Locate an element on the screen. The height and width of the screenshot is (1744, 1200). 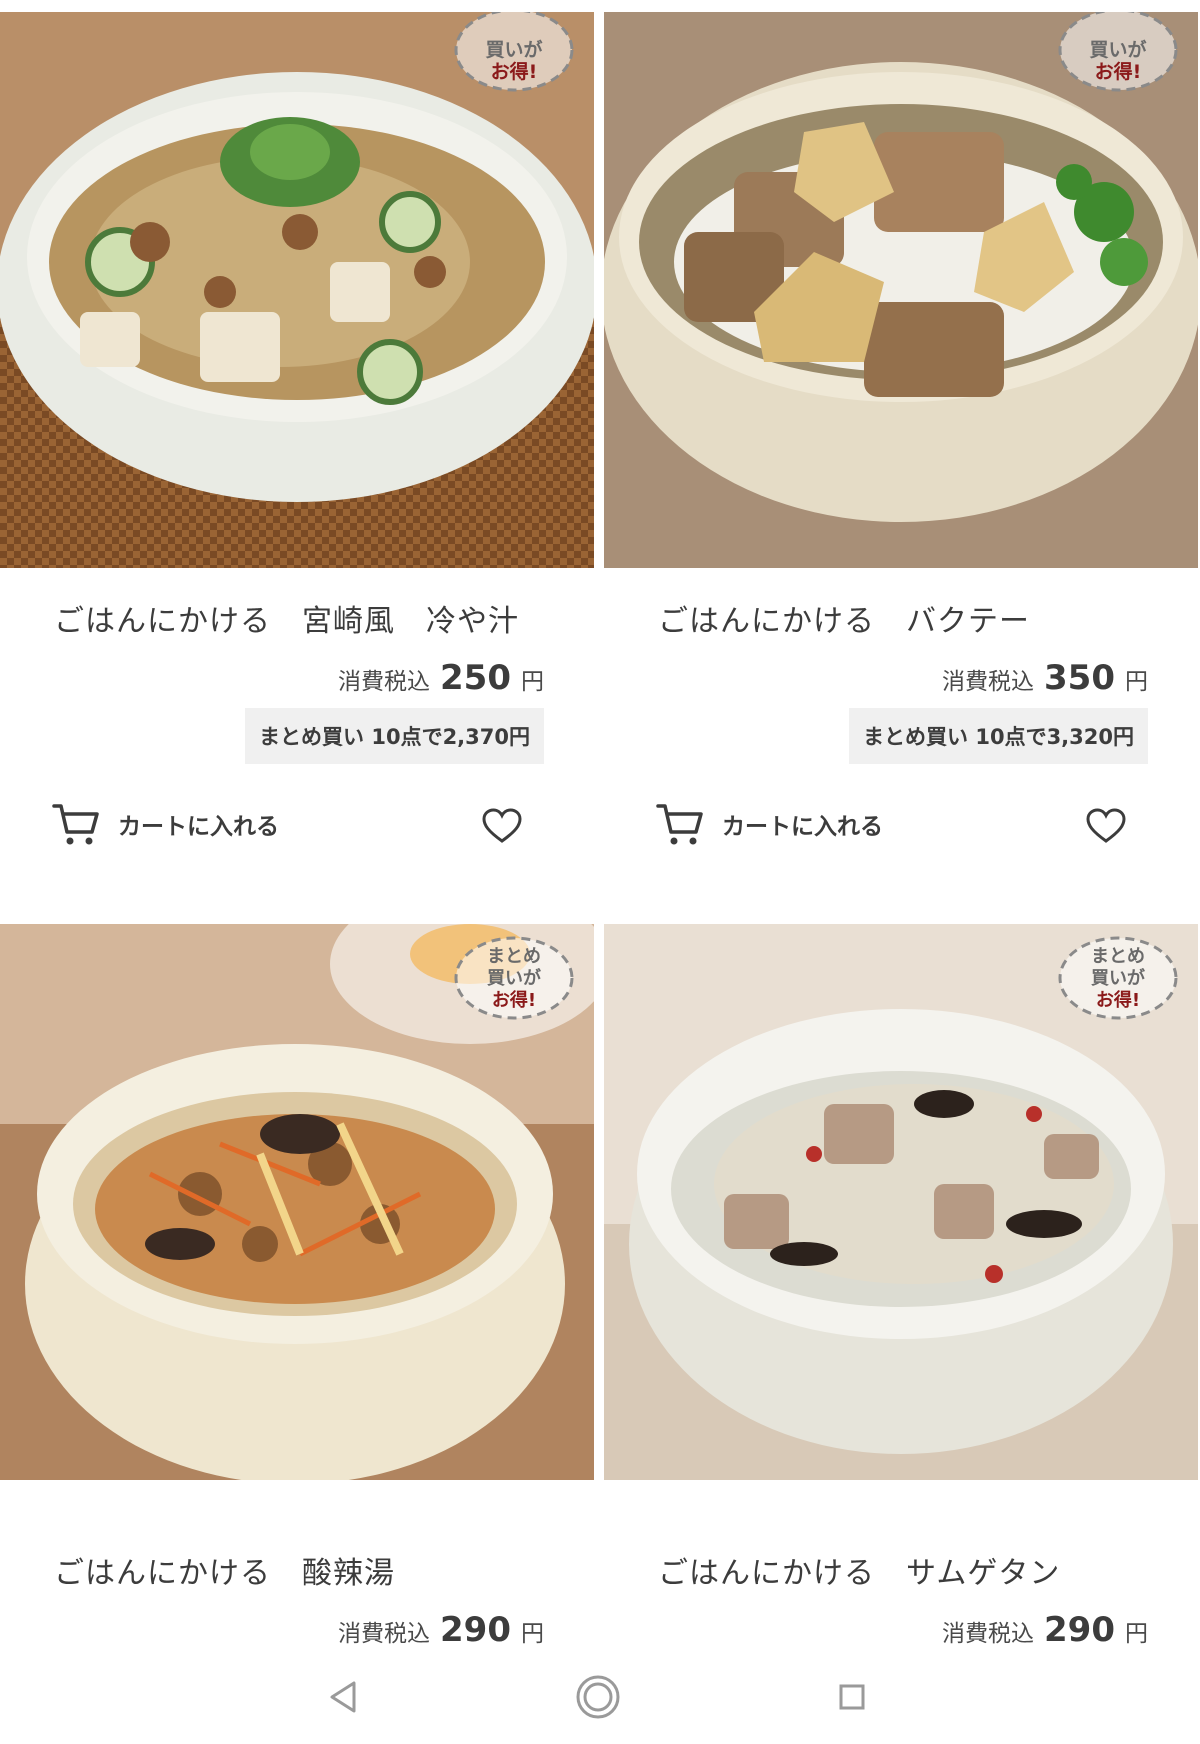
nav-home-button is located at coordinates (598, 1697).